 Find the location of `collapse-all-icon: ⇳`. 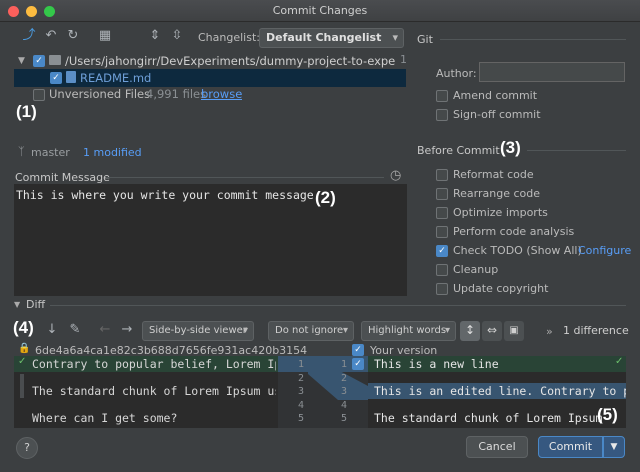

collapse-all-icon: ⇳ is located at coordinates (177, 37).